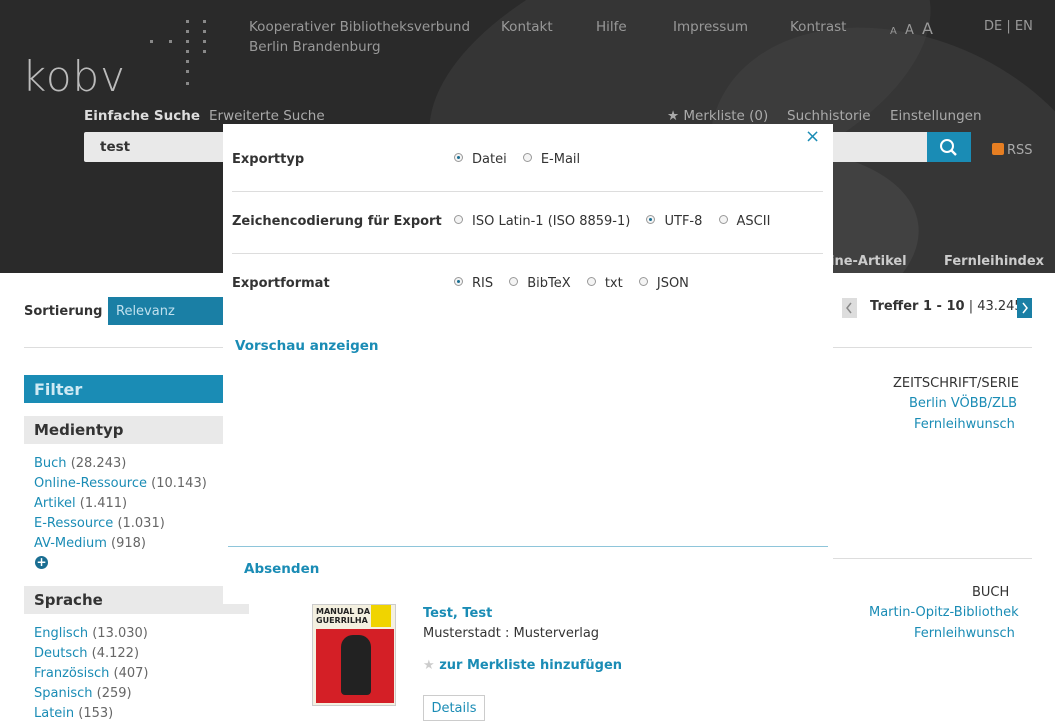 This screenshot has width=1055, height=727. I want to click on facet-item: Französisch (407), so click(91, 673).